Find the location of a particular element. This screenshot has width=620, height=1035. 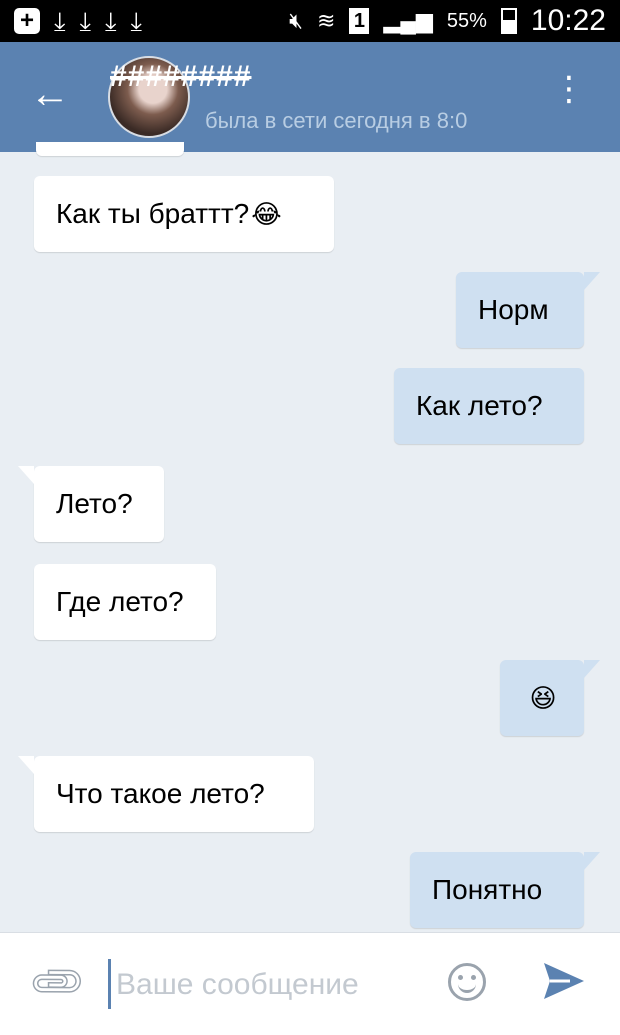

wifi-icon: ≋ is located at coordinates (326, 20).